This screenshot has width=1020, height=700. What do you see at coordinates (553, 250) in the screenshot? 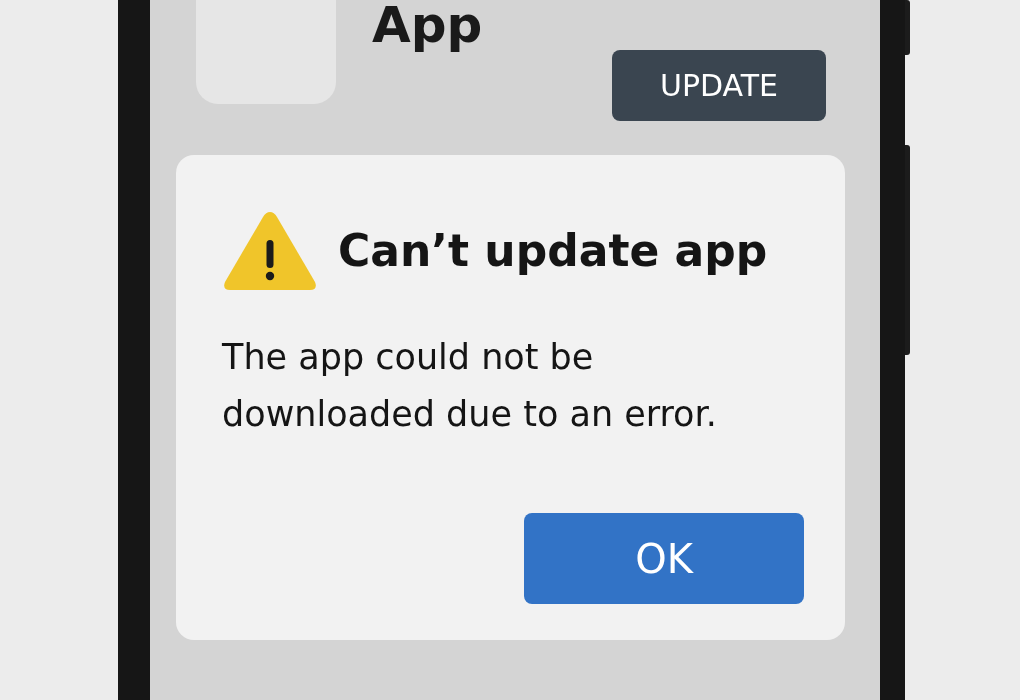
I see `dialog-title: Can’t update app` at bounding box center [553, 250].